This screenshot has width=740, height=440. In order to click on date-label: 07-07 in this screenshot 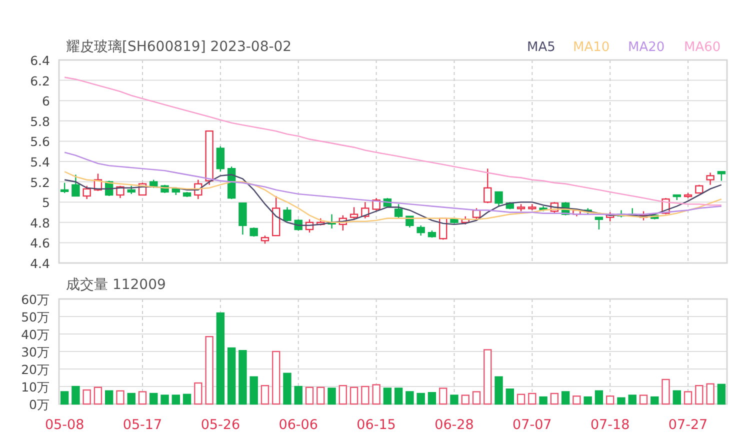, I will do `click(532, 425)`.